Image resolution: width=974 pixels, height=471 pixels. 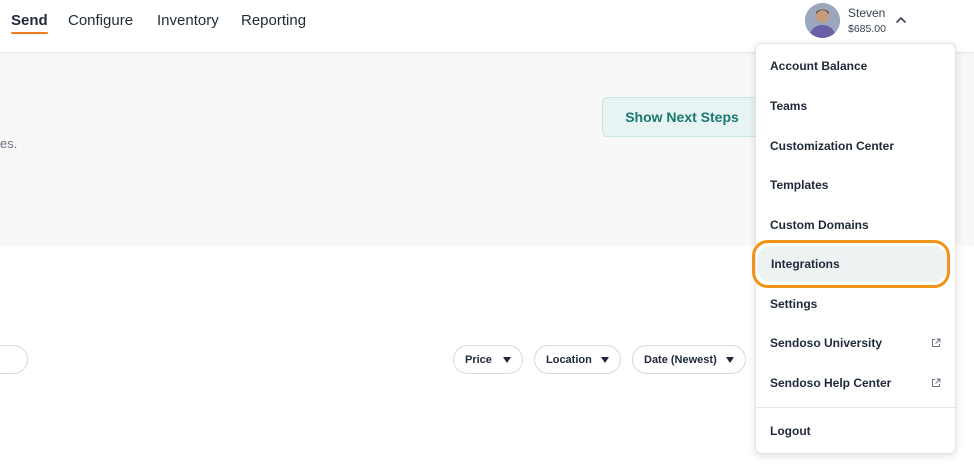 I want to click on menu-item-label: Customization Center, so click(x=832, y=146).